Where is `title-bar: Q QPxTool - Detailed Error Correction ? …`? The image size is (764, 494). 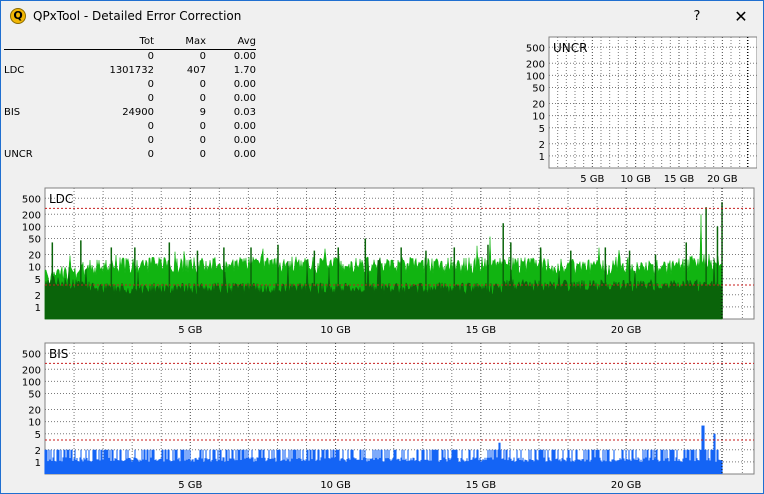 title-bar: Q QPxTool - Detailed Error Correction ? … is located at coordinates (382, 16).